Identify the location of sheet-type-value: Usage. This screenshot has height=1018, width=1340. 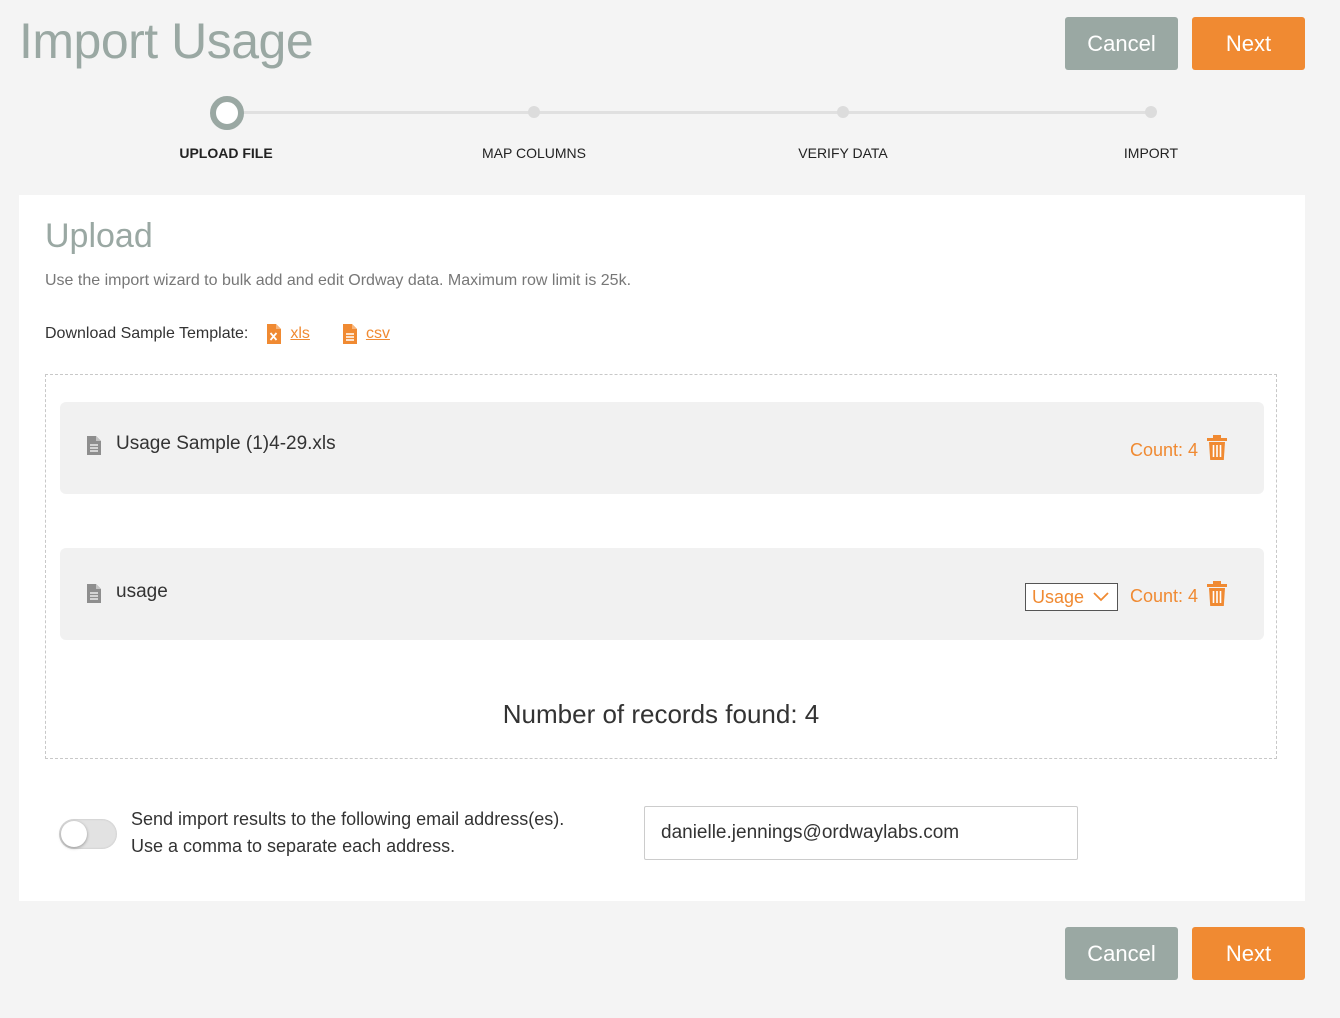
(1058, 596).